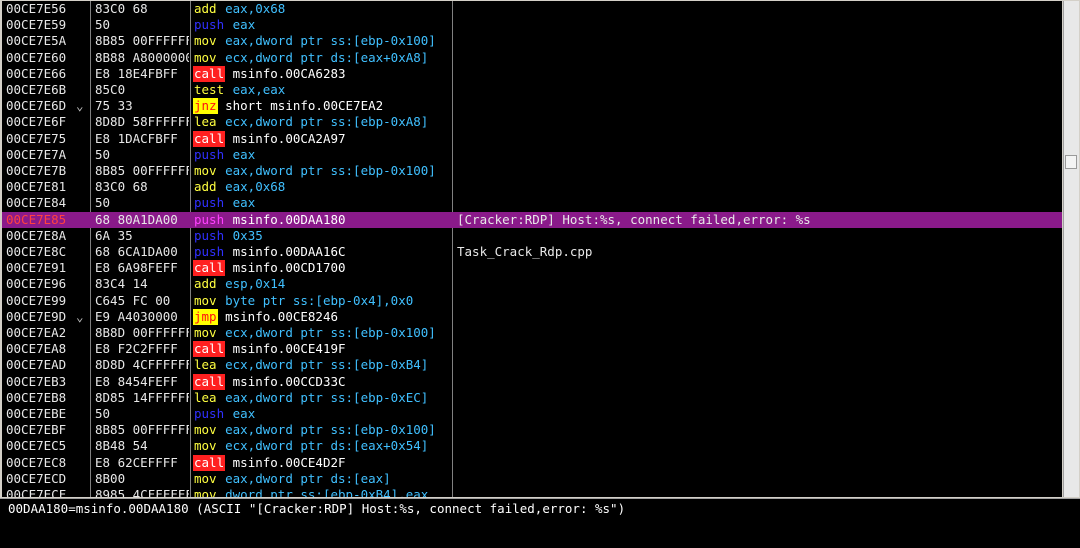  What do you see at coordinates (121, 8) in the screenshot?
I see `row-hex-bytes: 83C0 68` at bounding box center [121, 8].